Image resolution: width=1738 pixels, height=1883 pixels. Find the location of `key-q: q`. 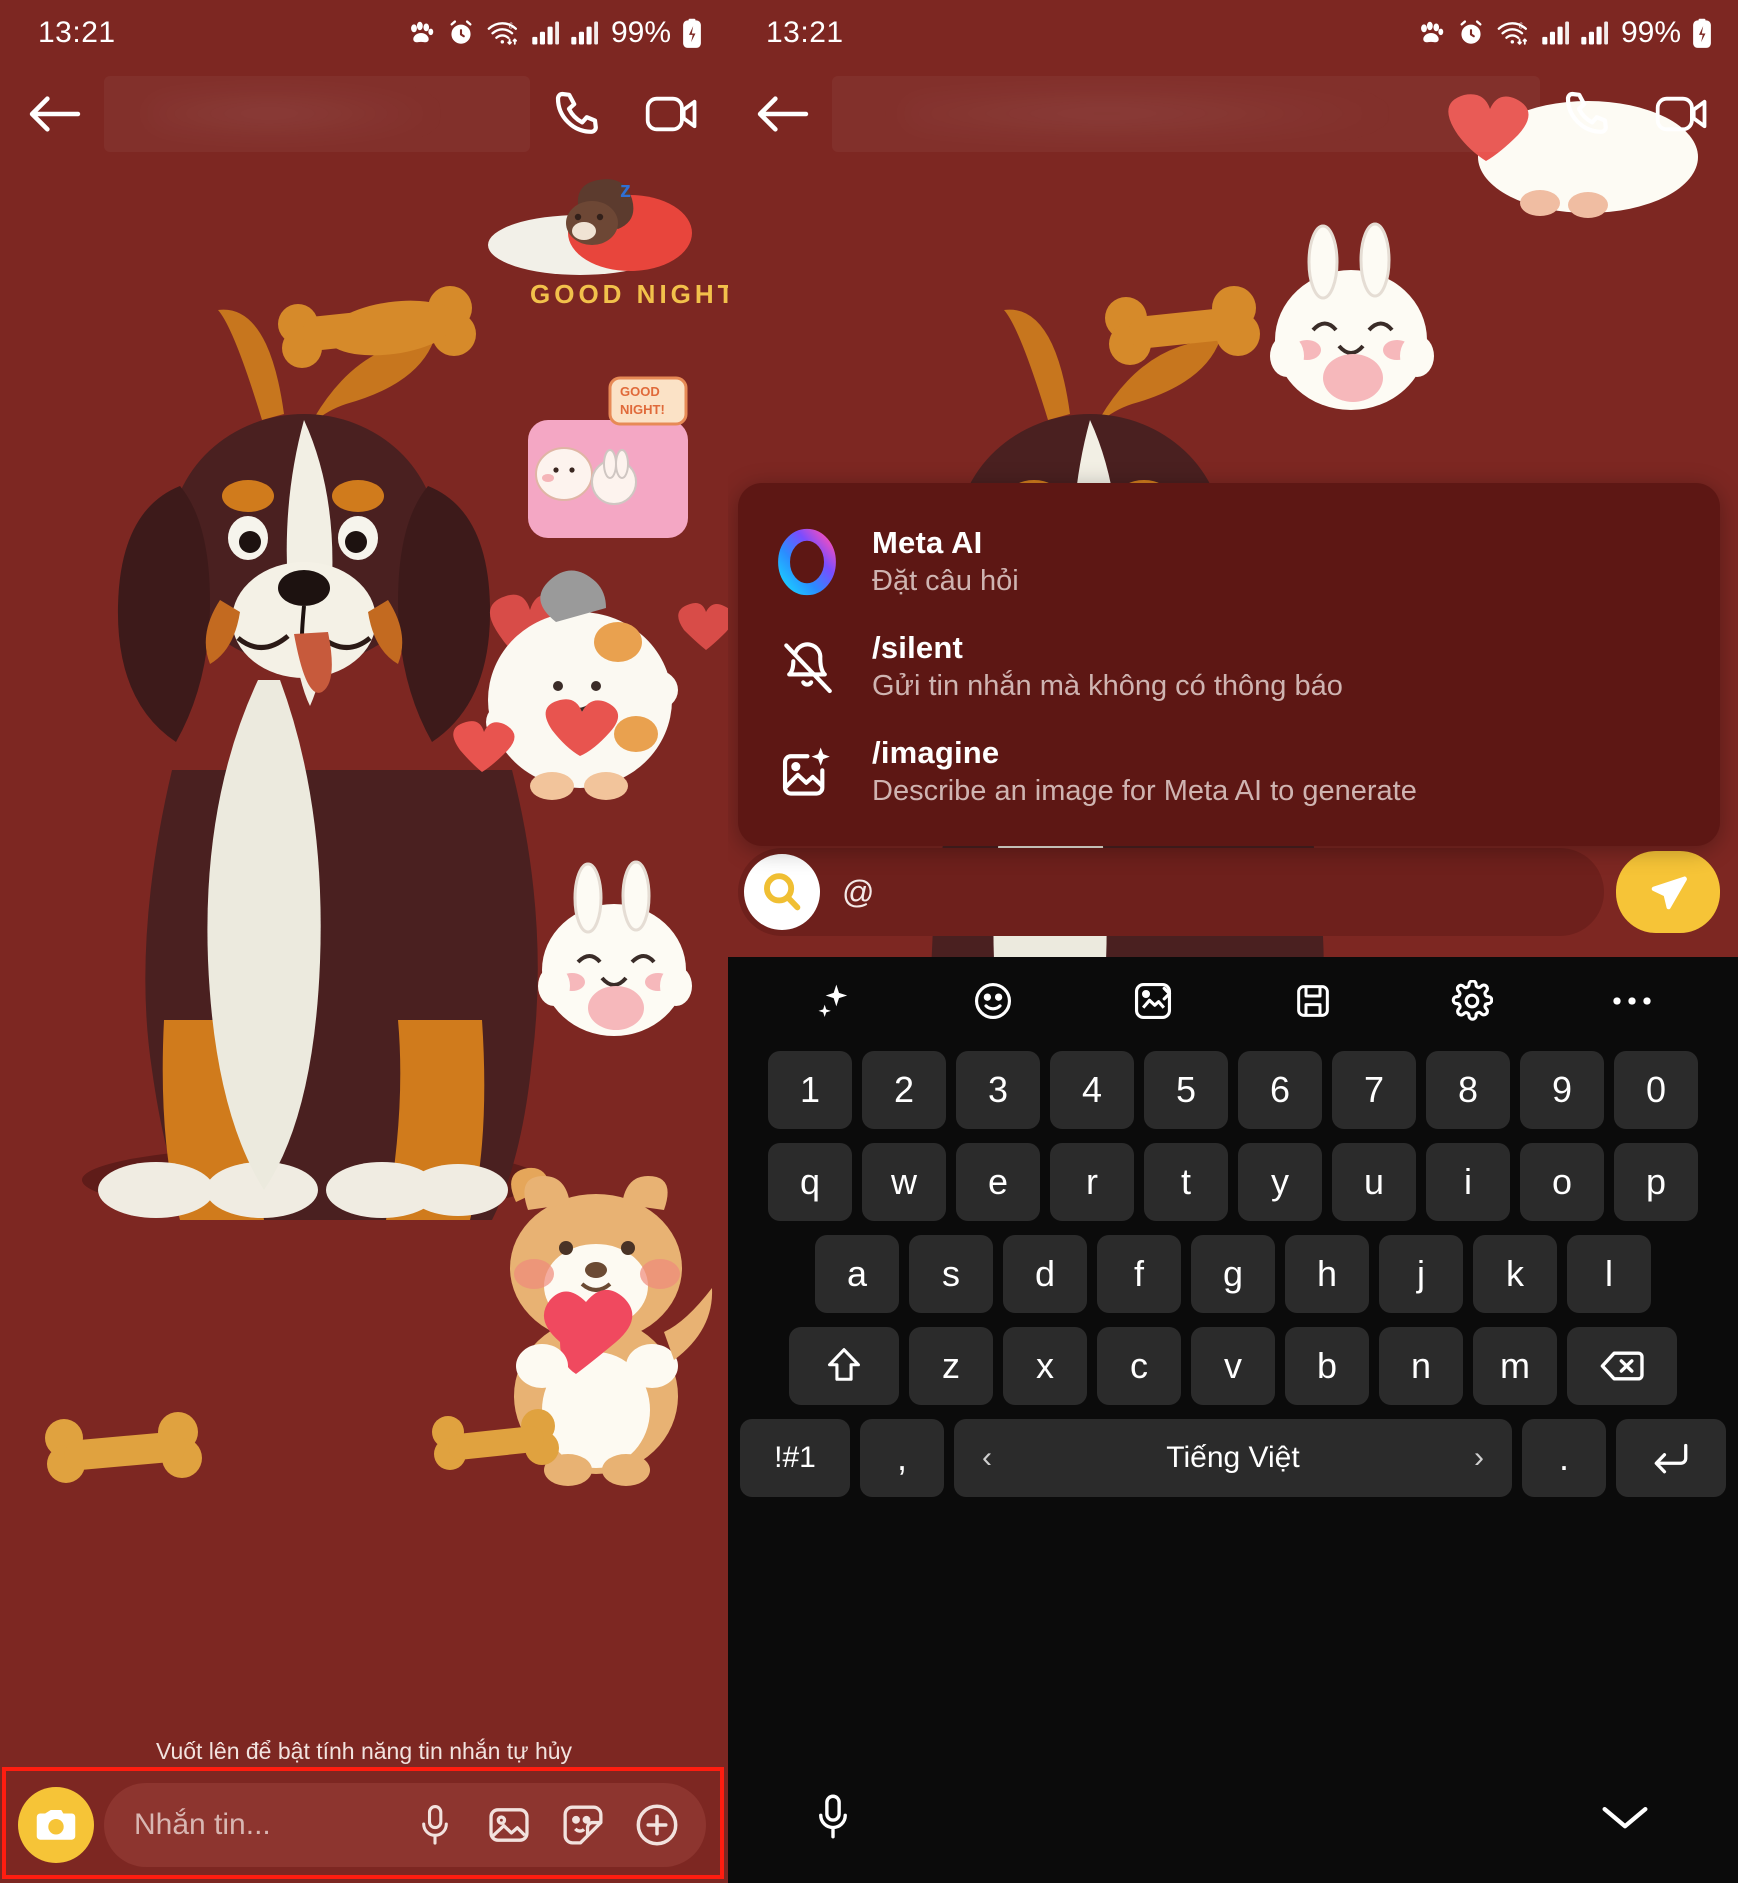

key-q: q is located at coordinates (810, 1182).